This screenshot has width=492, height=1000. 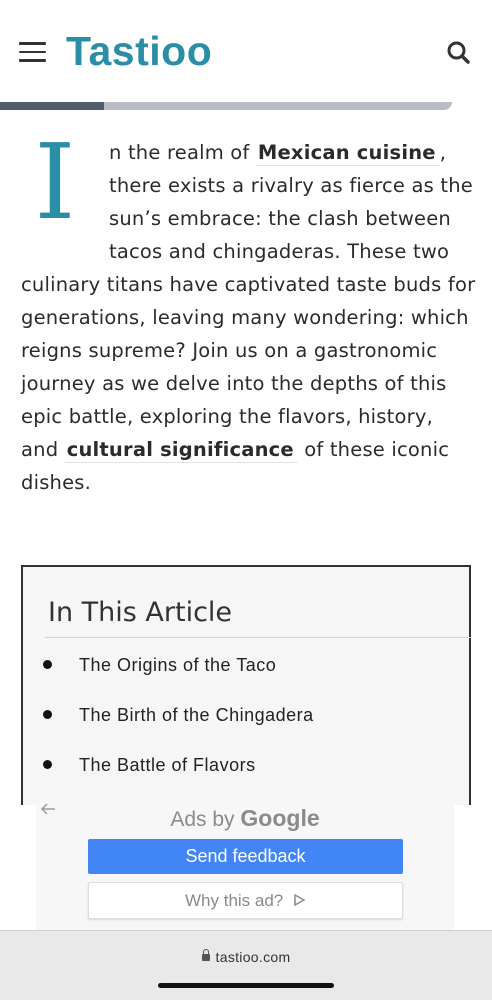 I want to click on why-this-ad-button: Why this ad?, so click(x=245, y=900).